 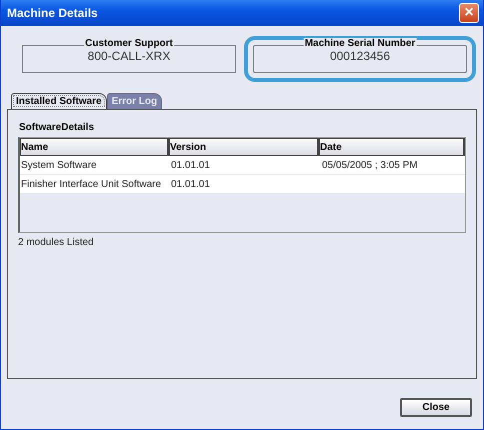 I want to click on table-cell-text: Finisher Interface Unit Software, so click(x=91, y=185).